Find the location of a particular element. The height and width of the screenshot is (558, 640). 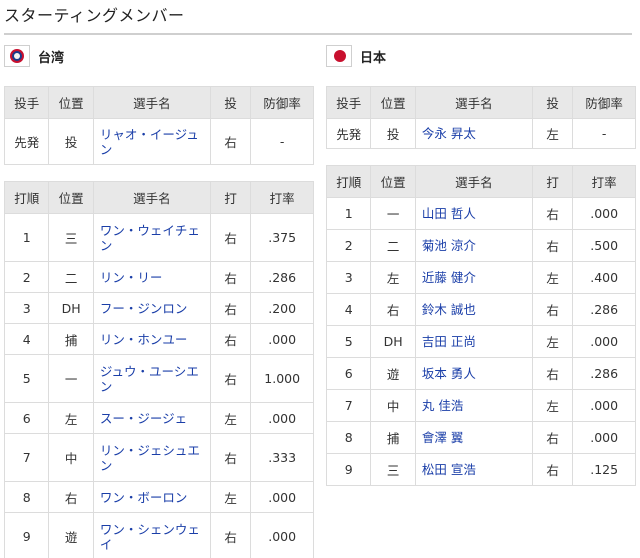

player-name-link: ワン・ボーロン is located at coordinates (144, 497).